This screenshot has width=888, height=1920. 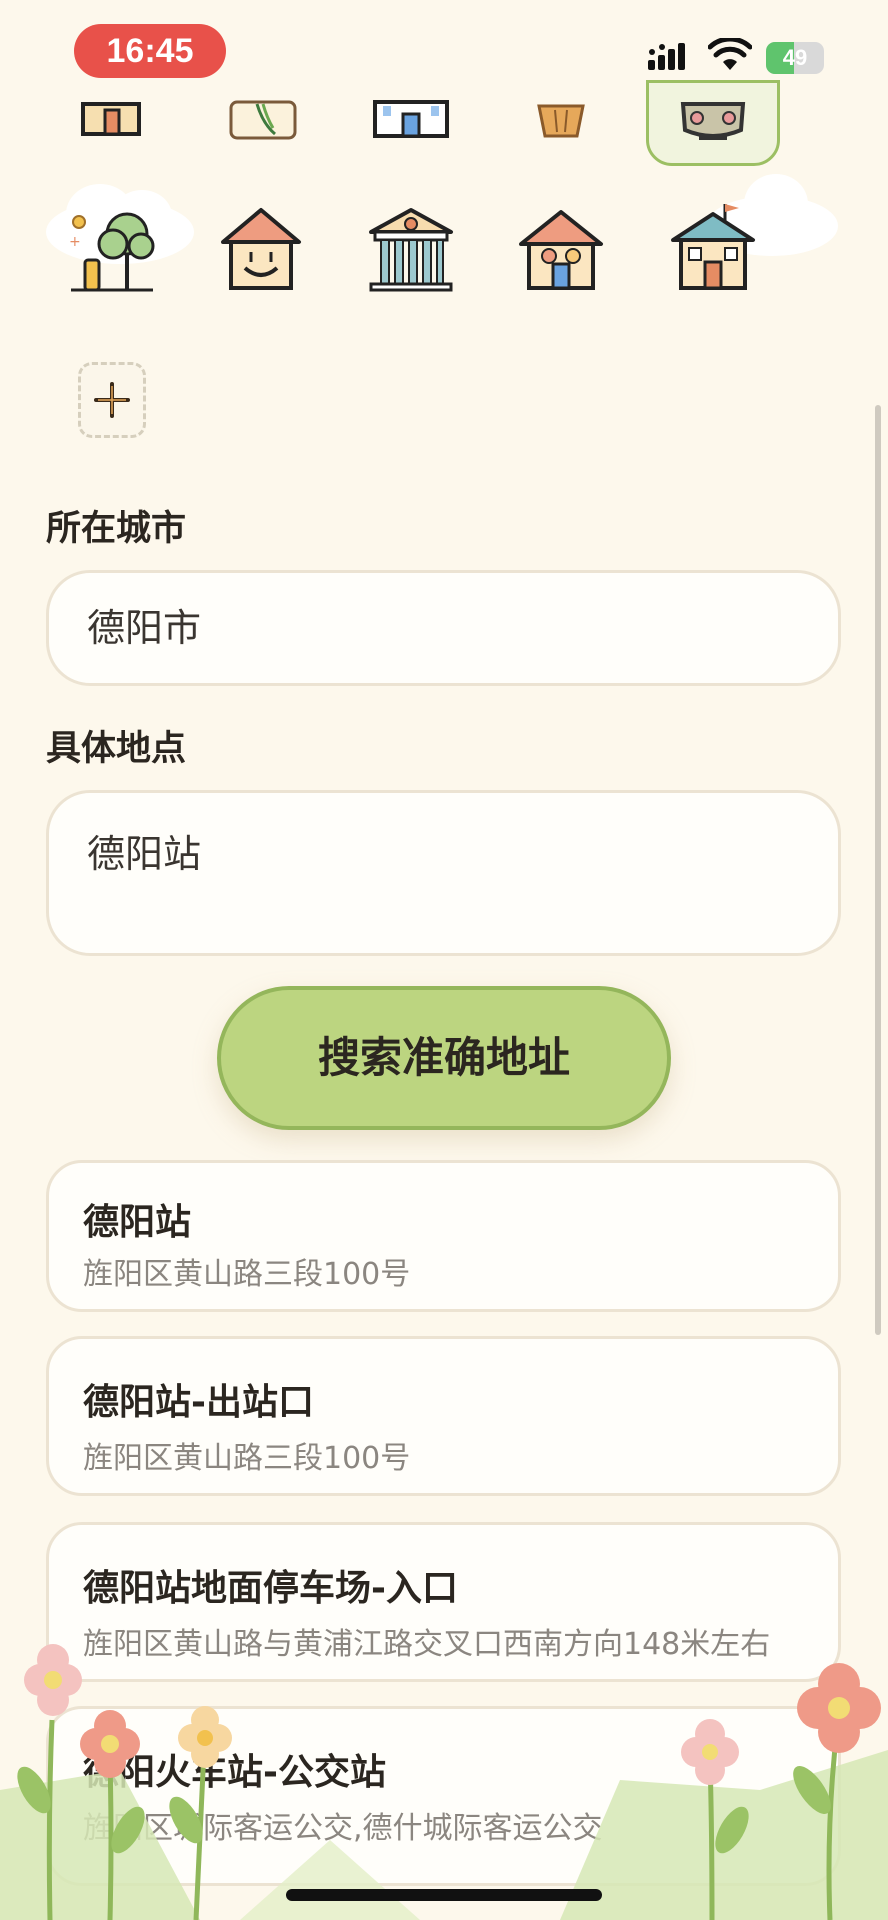 I want to click on result-name: 德阳站地面停车场-入口, so click(x=270, y=1588).